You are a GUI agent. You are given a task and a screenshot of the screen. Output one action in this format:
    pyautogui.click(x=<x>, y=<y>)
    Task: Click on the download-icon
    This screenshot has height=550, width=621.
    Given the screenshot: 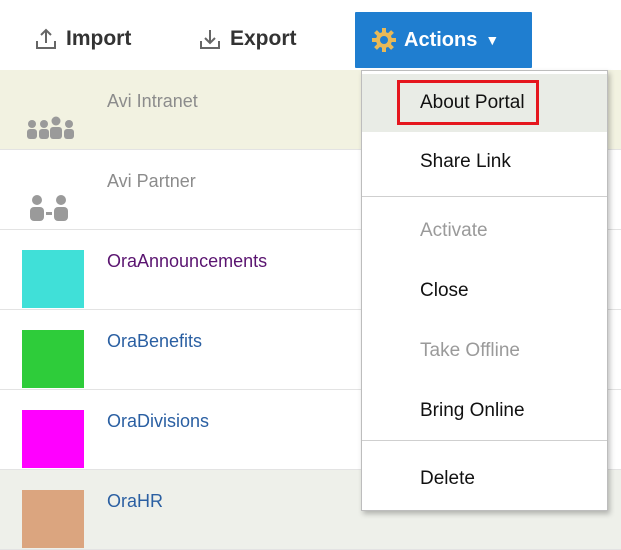 What is the action you would take?
    pyautogui.click(x=210, y=39)
    